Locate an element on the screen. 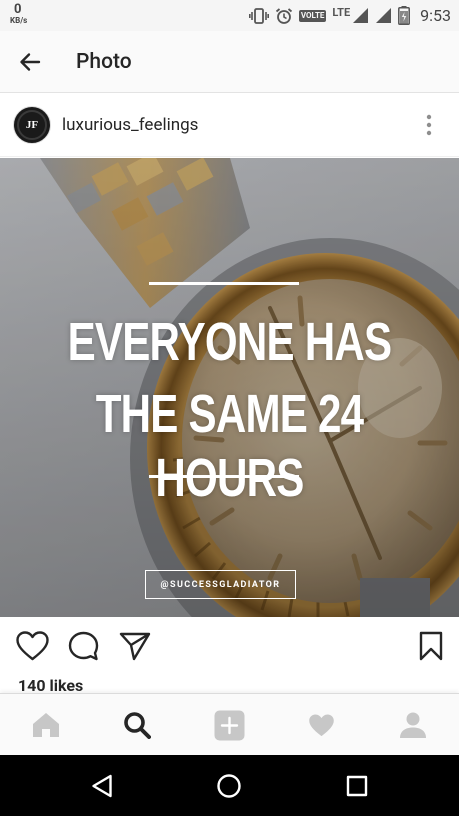  bottom-tab-bar is located at coordinates (229, 724).